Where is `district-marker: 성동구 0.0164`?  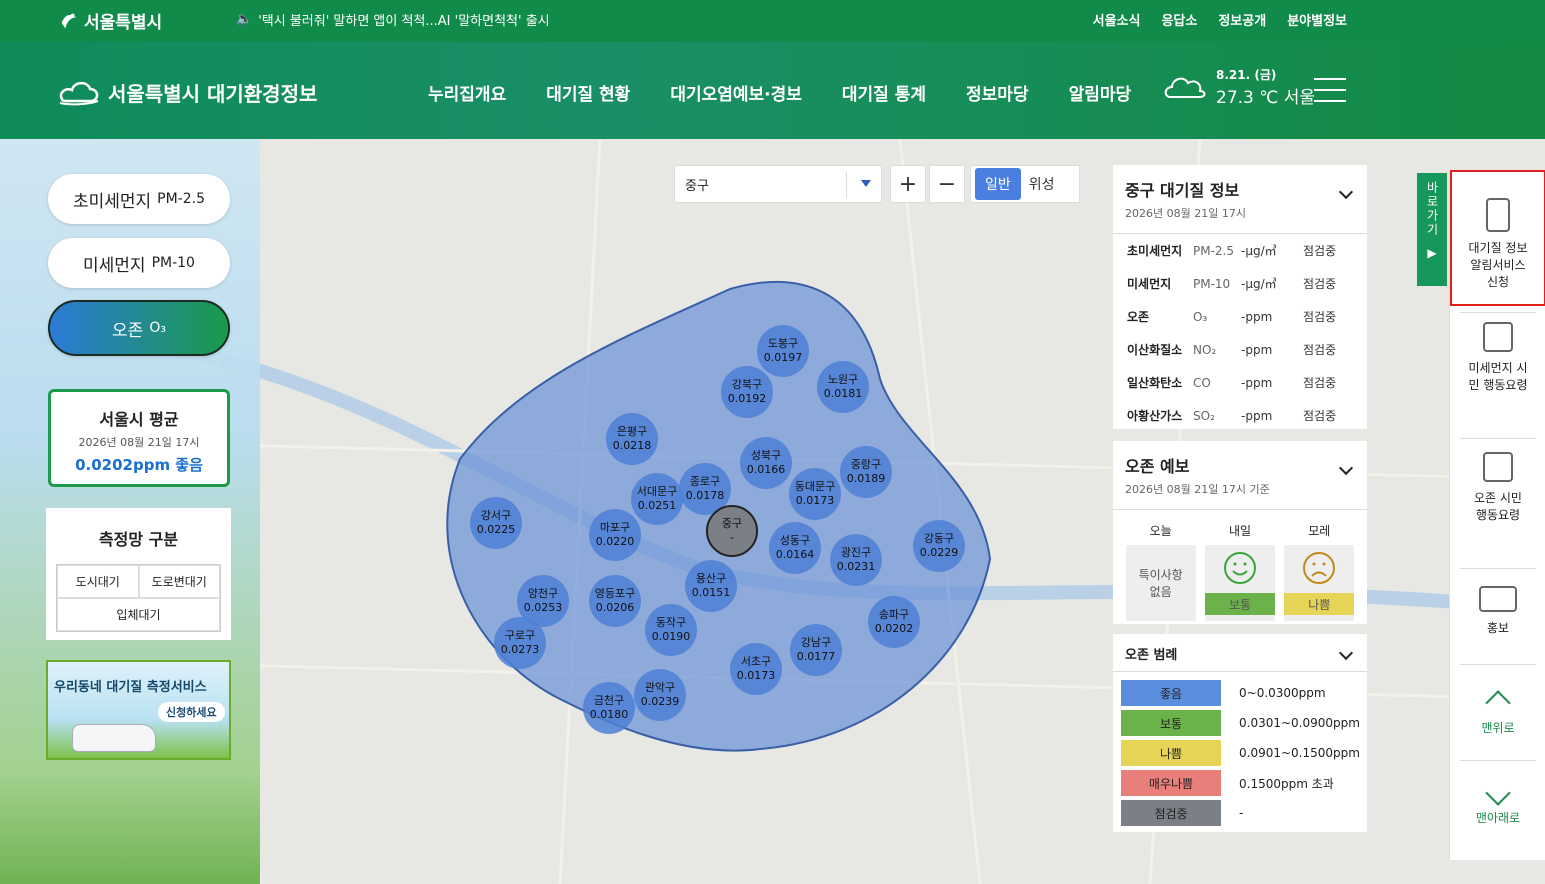 district-marker: 성동구 0.0164 is located at coordinates (795, 548).